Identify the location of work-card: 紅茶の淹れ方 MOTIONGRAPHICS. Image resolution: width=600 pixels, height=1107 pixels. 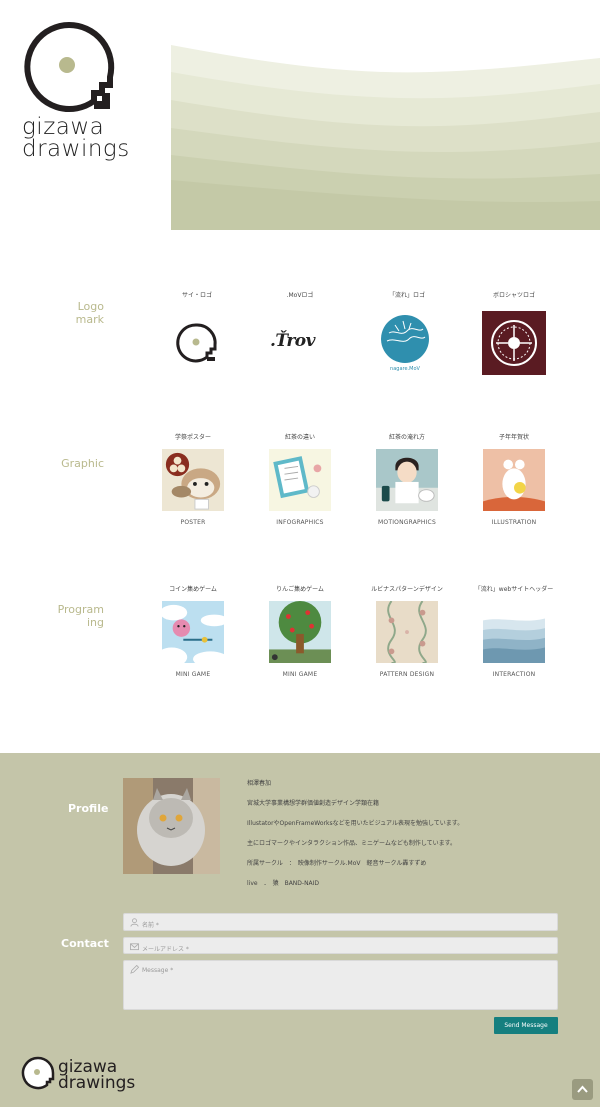
(407, 479).